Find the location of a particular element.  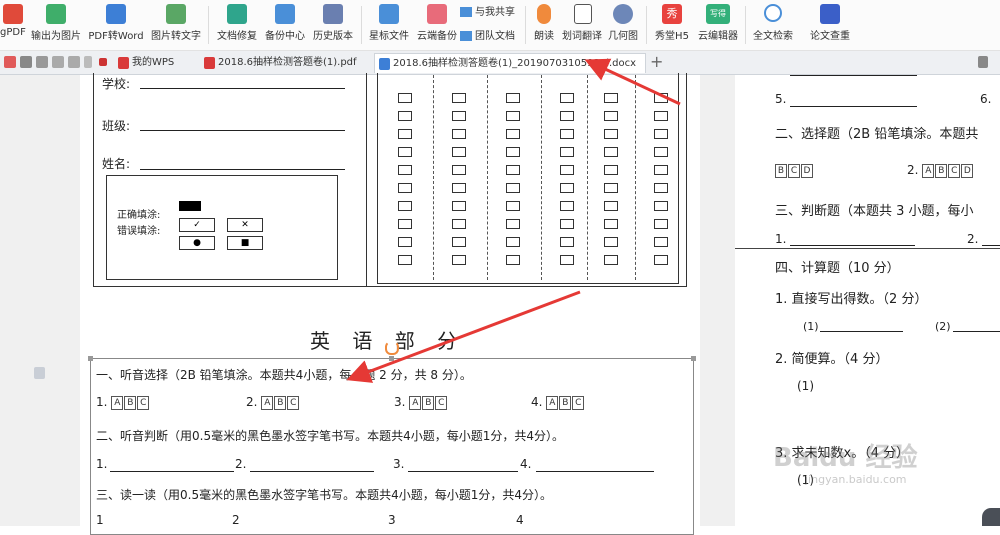

arrow-to-tab is located at coordinates (632, 82).